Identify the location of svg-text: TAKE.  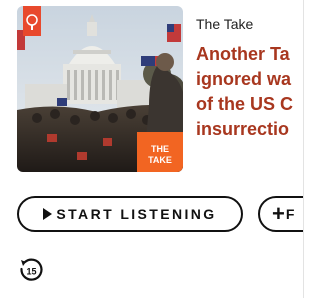
(160, 160).